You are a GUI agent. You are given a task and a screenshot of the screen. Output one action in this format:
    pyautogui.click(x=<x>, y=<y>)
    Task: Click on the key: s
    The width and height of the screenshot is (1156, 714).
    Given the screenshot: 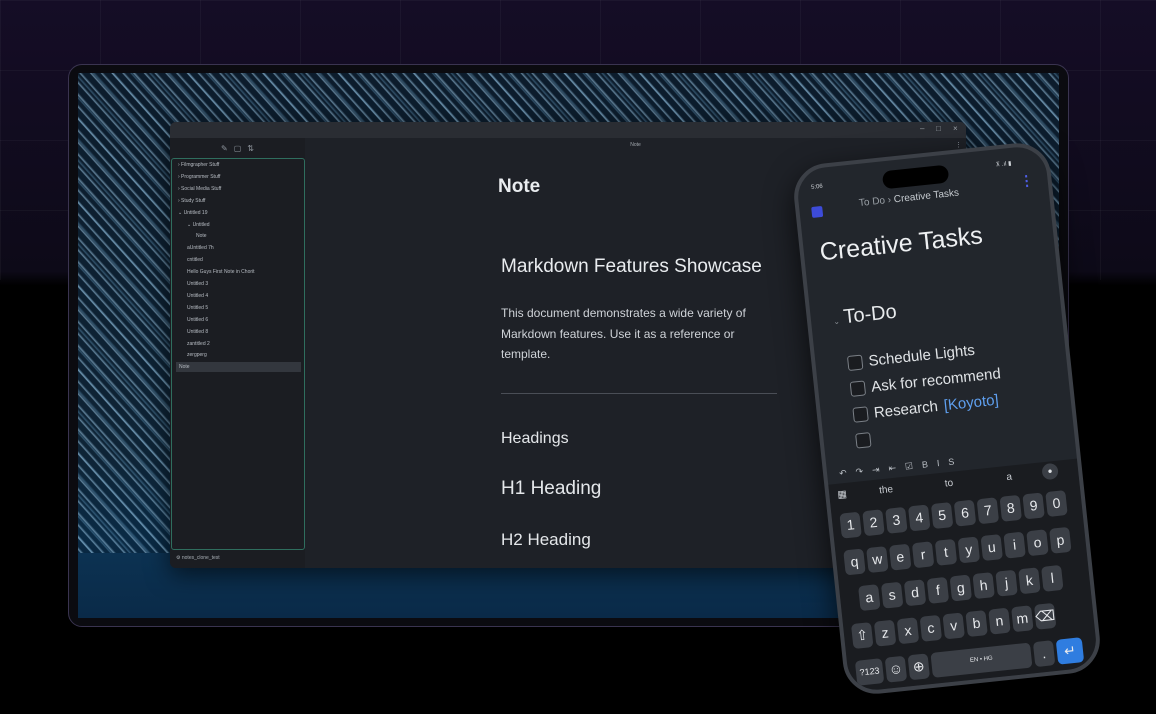 What is the action you would take?
    pyautogui.click(x=892, y=595)
    